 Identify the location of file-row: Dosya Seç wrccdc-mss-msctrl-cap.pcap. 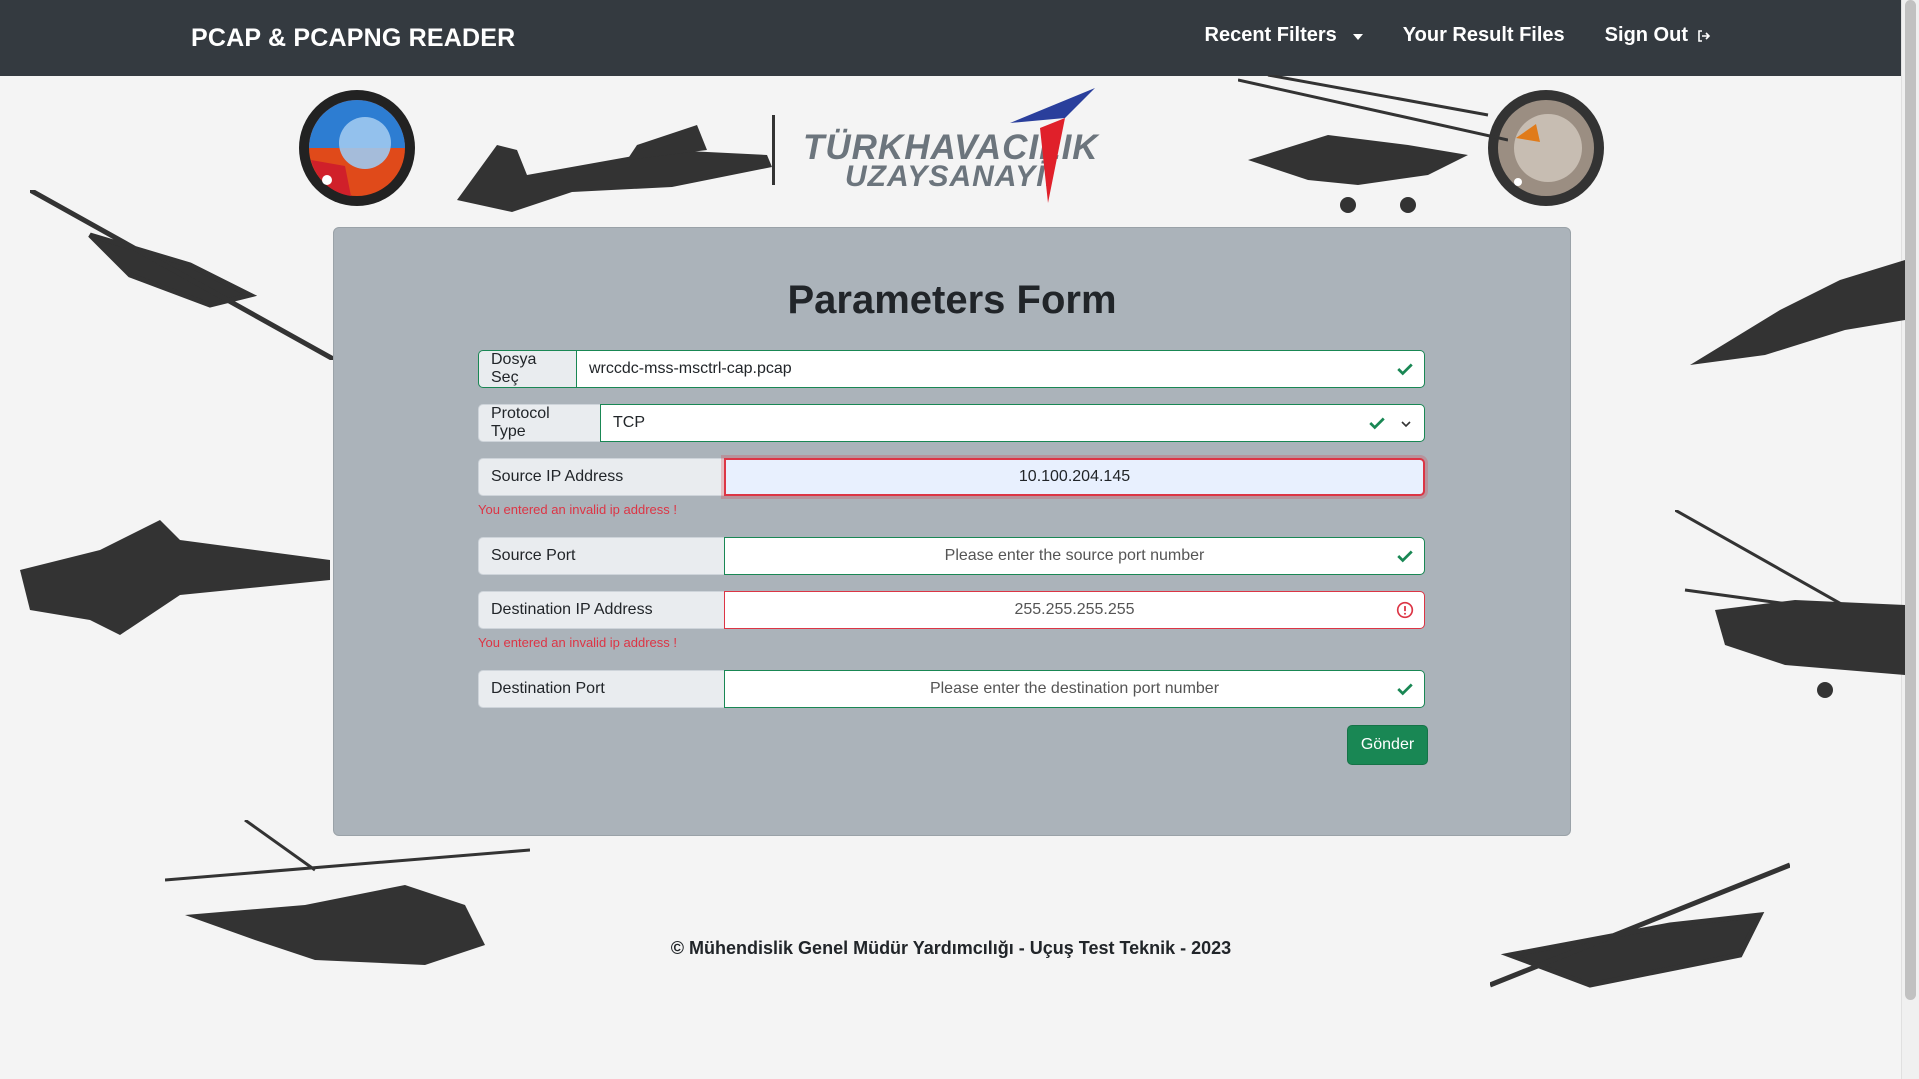
(951, 369).